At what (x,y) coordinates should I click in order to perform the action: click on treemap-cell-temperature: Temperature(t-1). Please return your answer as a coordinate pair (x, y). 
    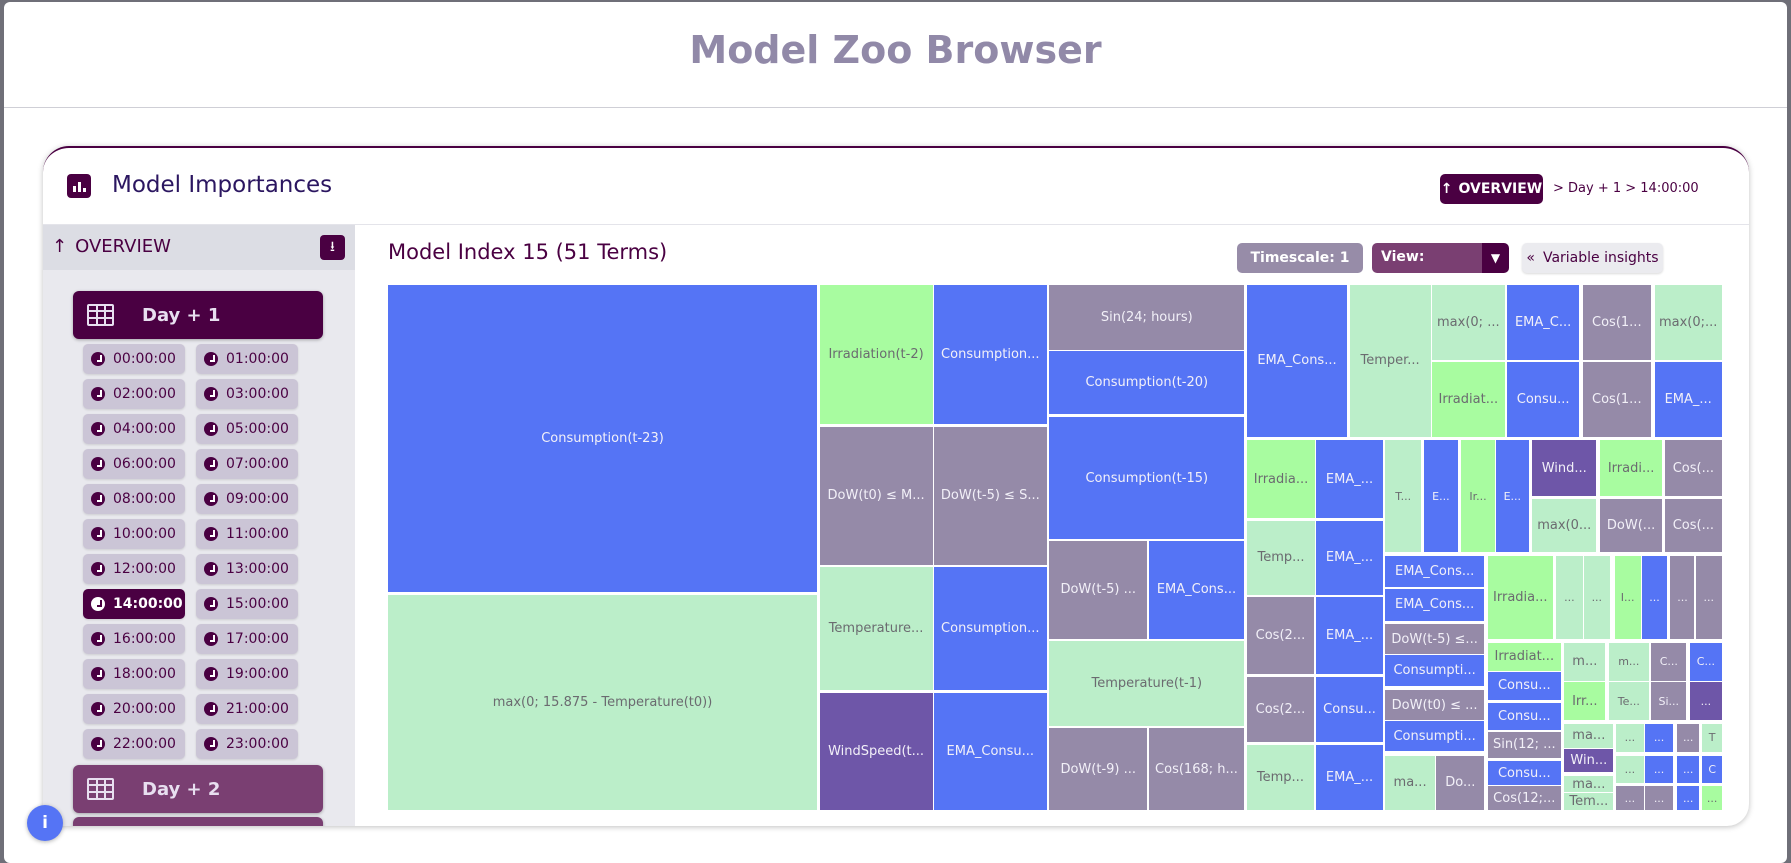
    Looking at the image, I should click on (1147, 683).